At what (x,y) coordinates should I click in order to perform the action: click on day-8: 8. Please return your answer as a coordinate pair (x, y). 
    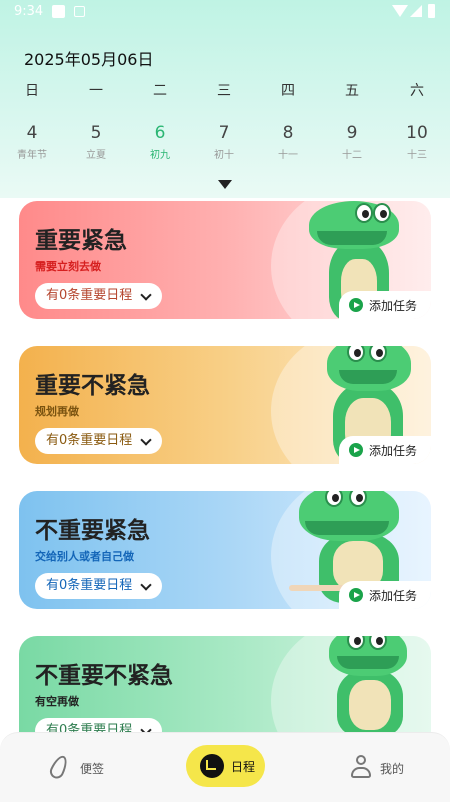
    Looking at the image, I should click on (288, 133).